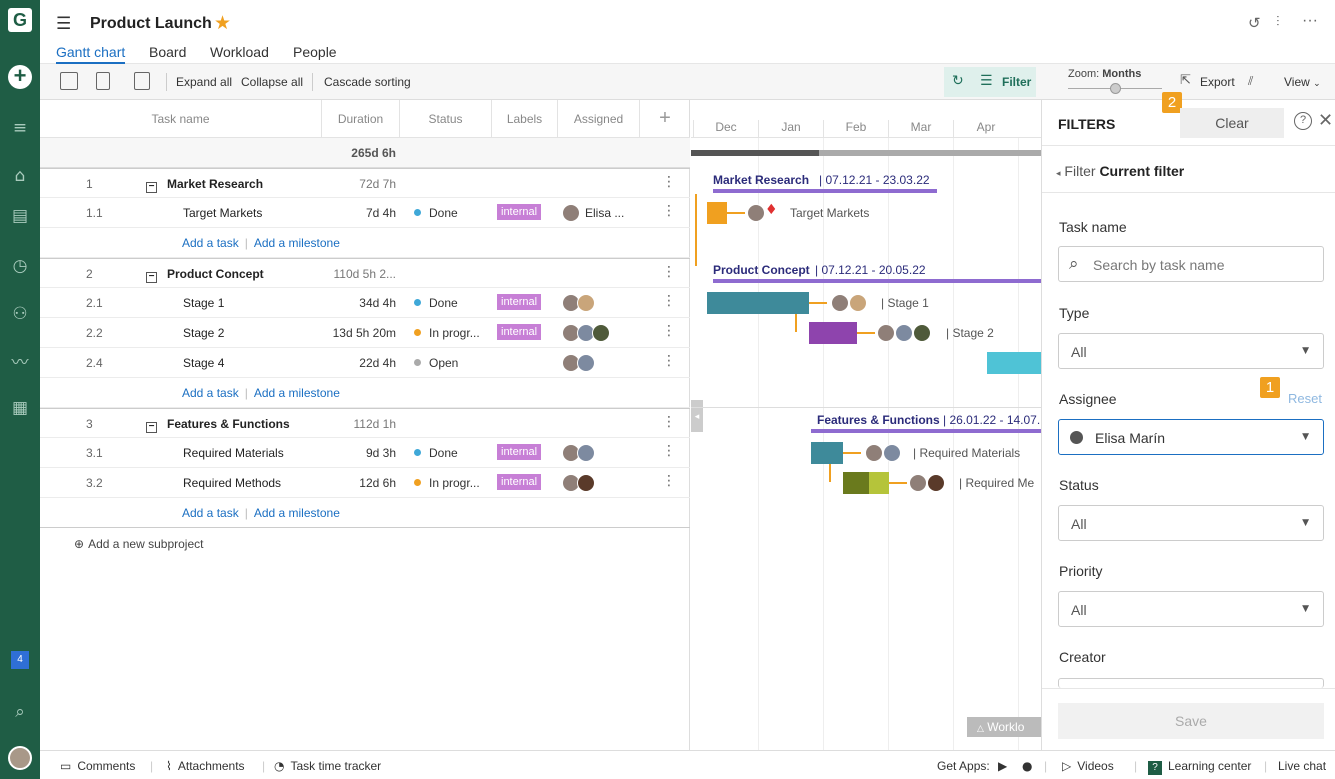 The width and height of the screenshot is (1335, 779). I want to click on gantt-group-title: Features & Functions, so click(878, 420).